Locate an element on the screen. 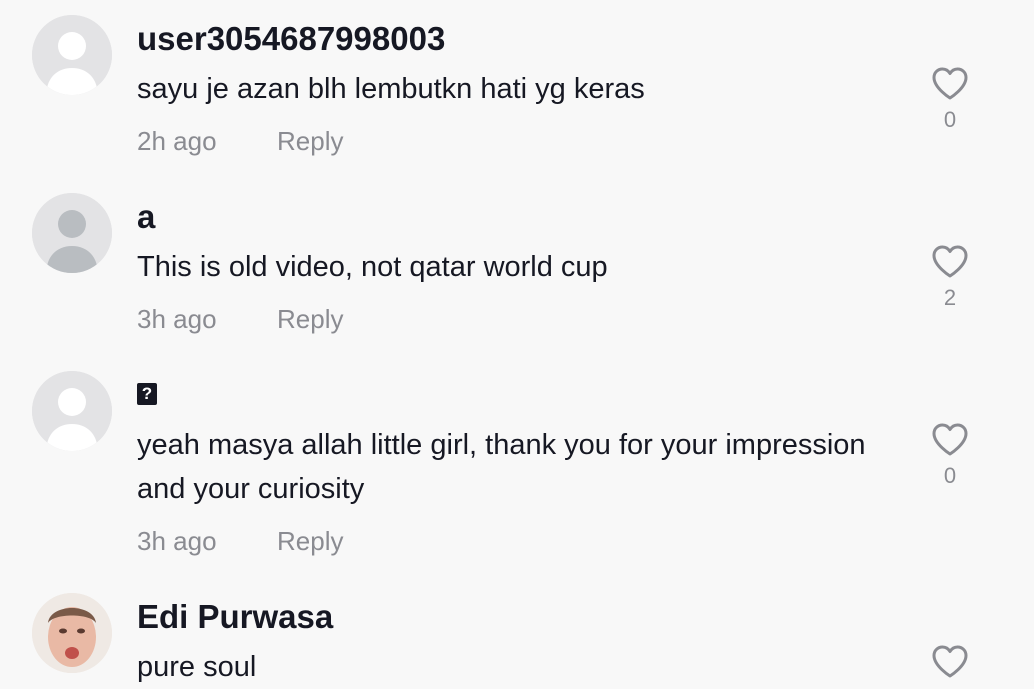  comment-username: Edi Purwasa is located at coordinates (235, 617).